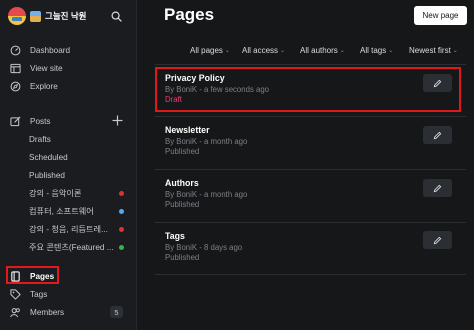 Image resolution: width=474 pixels, height=330 pixels. Describe the element at coordinates (39, 294) in the screenshot. I see `nav-tags-label: Tags` at that location.